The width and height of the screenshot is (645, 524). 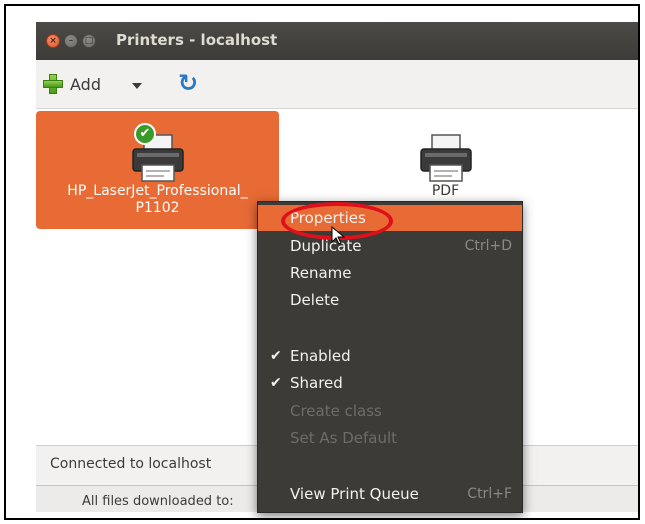 What do you see at coordinates (197, 40) in the screenshot?
I see `window-title: Printers - localhost` at bounding box center [197, 40].